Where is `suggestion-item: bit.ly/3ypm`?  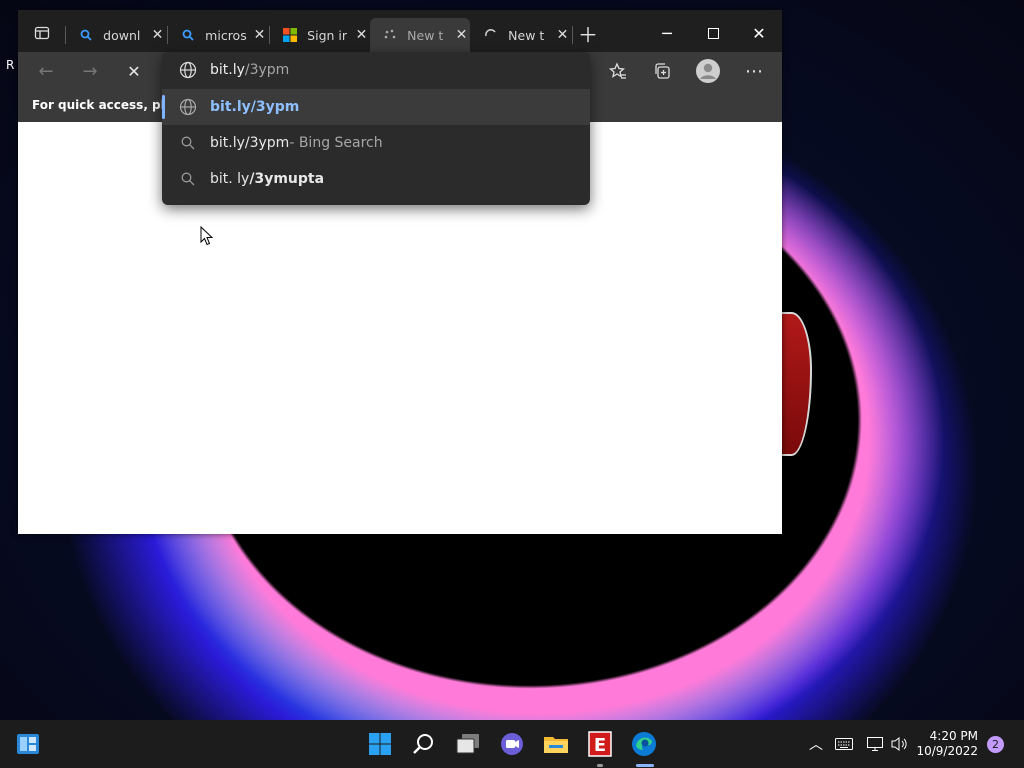
suggestion-item: bit.ly/3ypm is located at coordinates (376, 107).